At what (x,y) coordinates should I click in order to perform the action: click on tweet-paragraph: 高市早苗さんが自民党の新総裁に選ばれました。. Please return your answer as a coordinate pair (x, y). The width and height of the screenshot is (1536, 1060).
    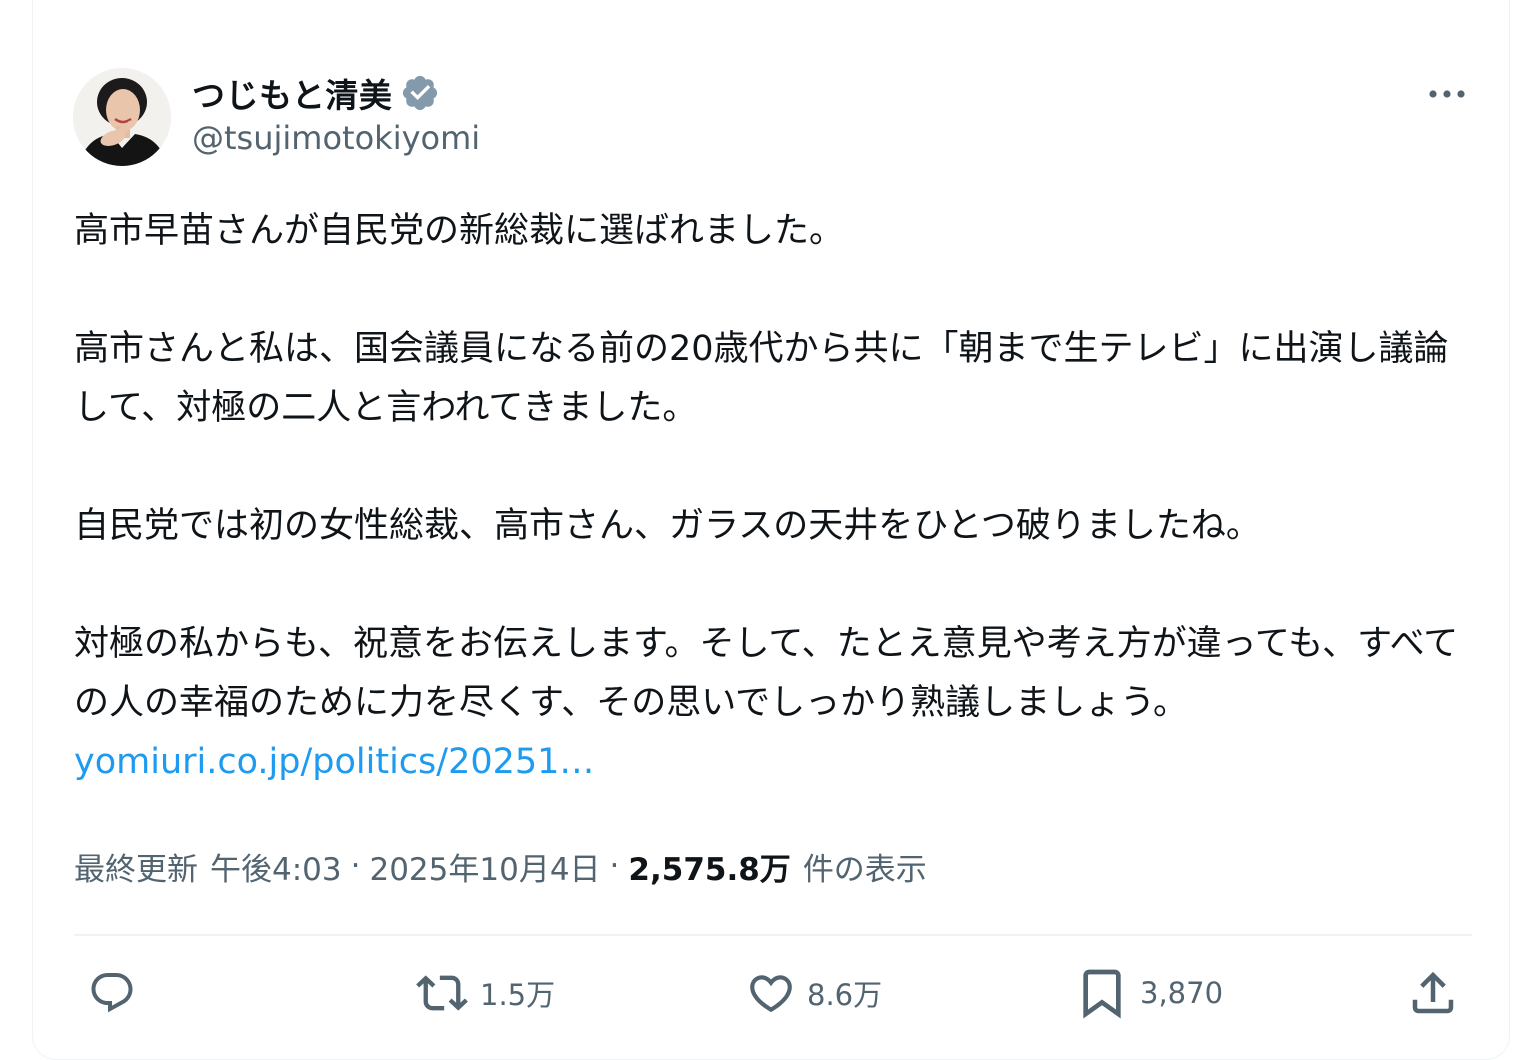
    Looking at the image, I should click on (459, 231).